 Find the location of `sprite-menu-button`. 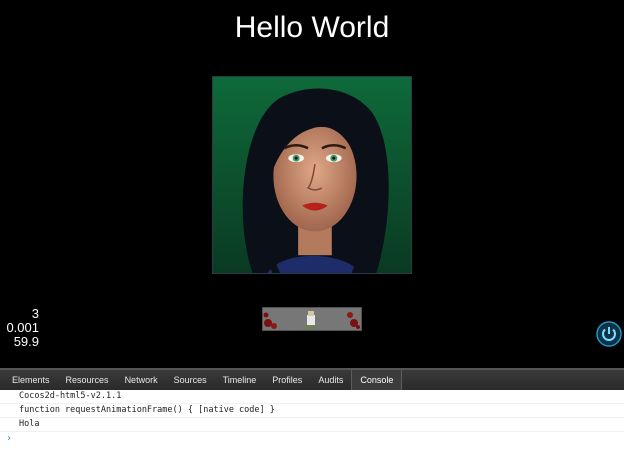

sprite-menu-button is located at coordinates (312, 319).